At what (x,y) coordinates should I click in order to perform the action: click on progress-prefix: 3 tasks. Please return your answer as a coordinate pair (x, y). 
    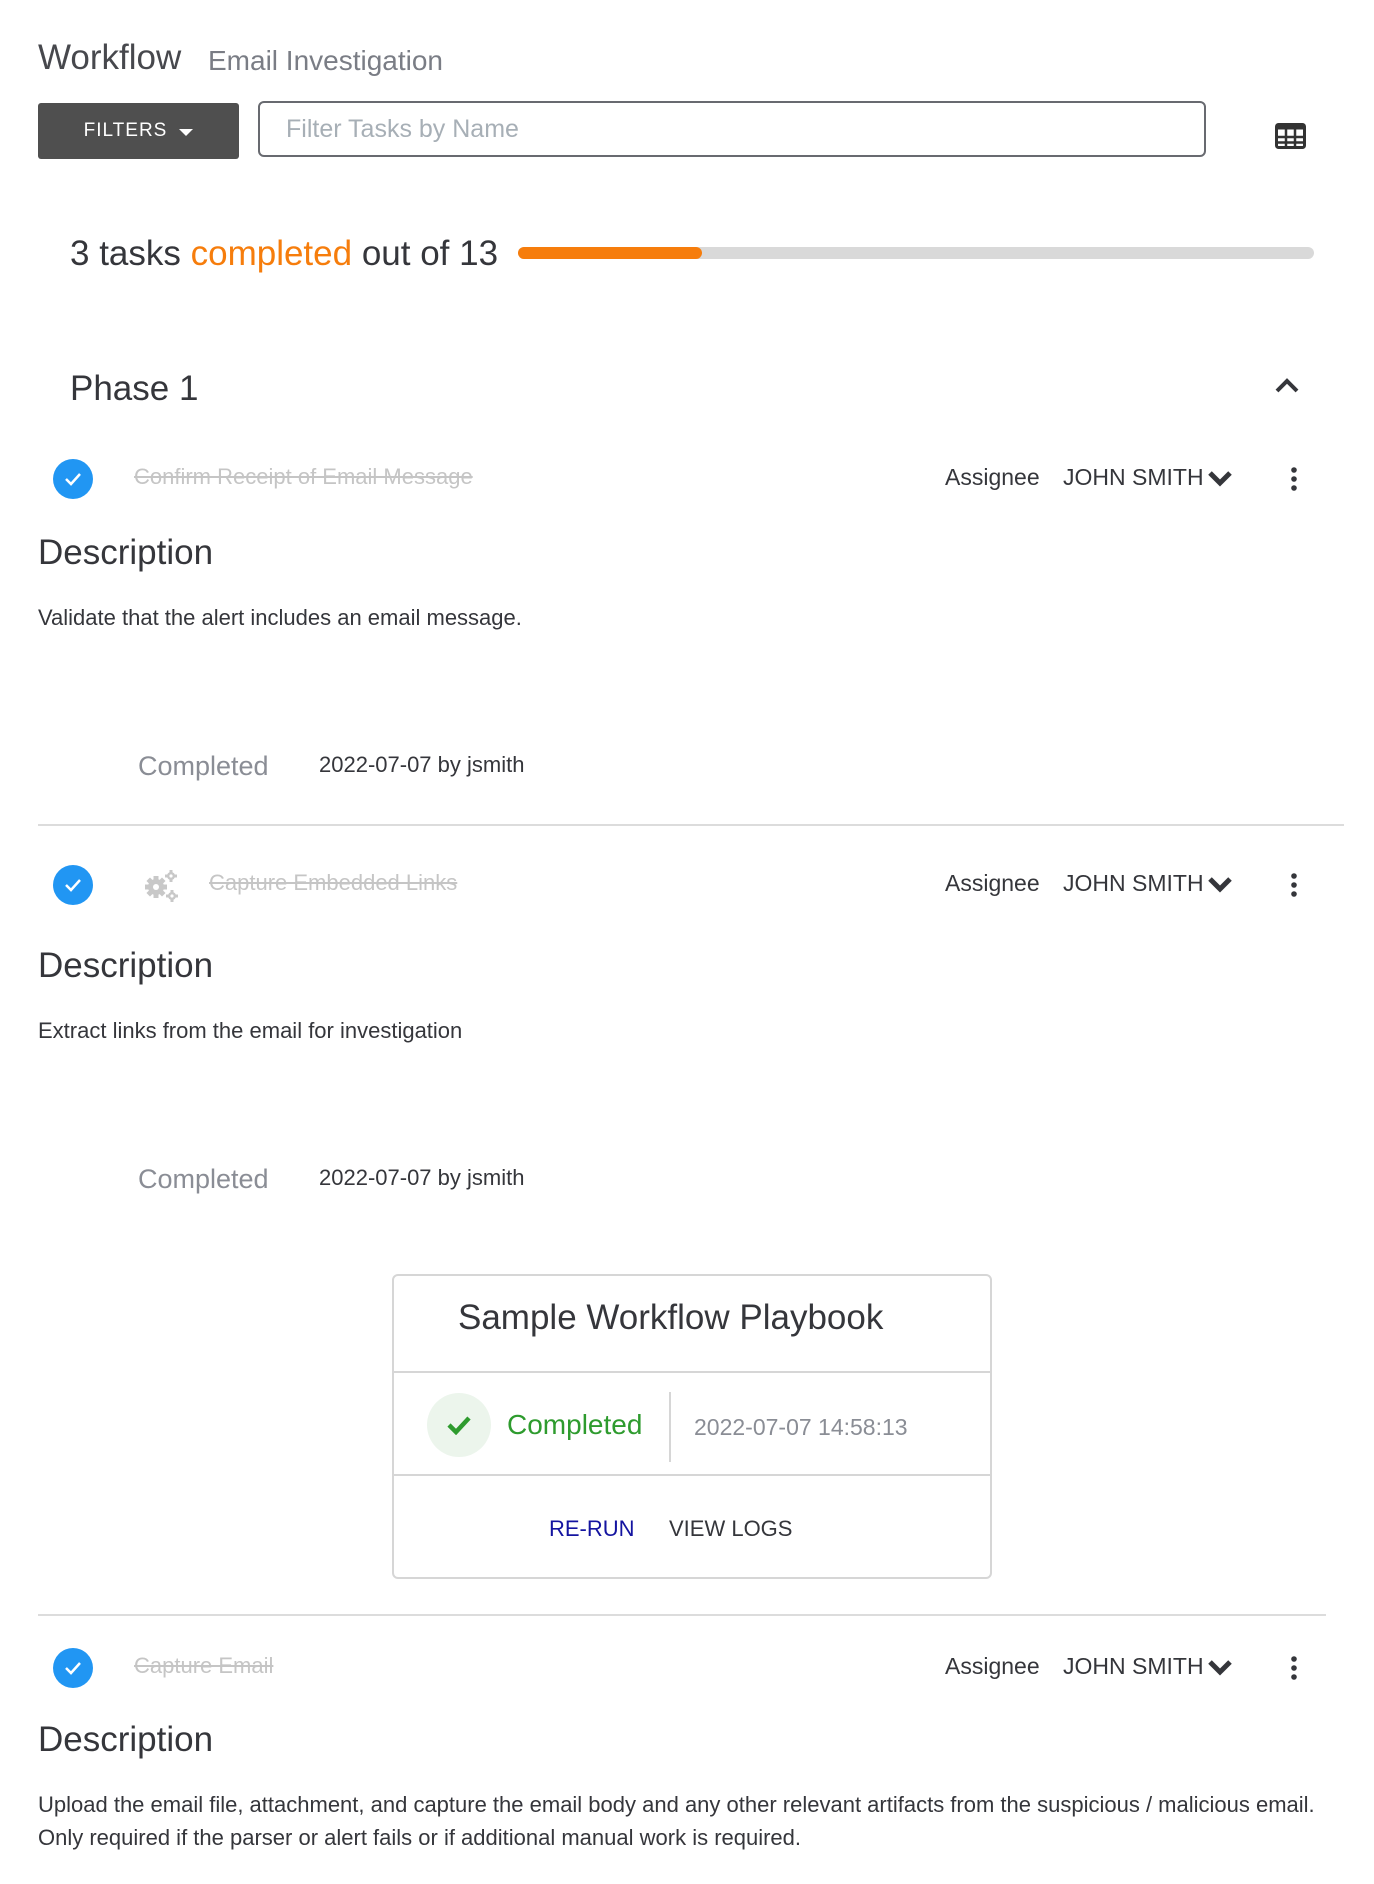
    Looking at the image, I should click on (130, 253).